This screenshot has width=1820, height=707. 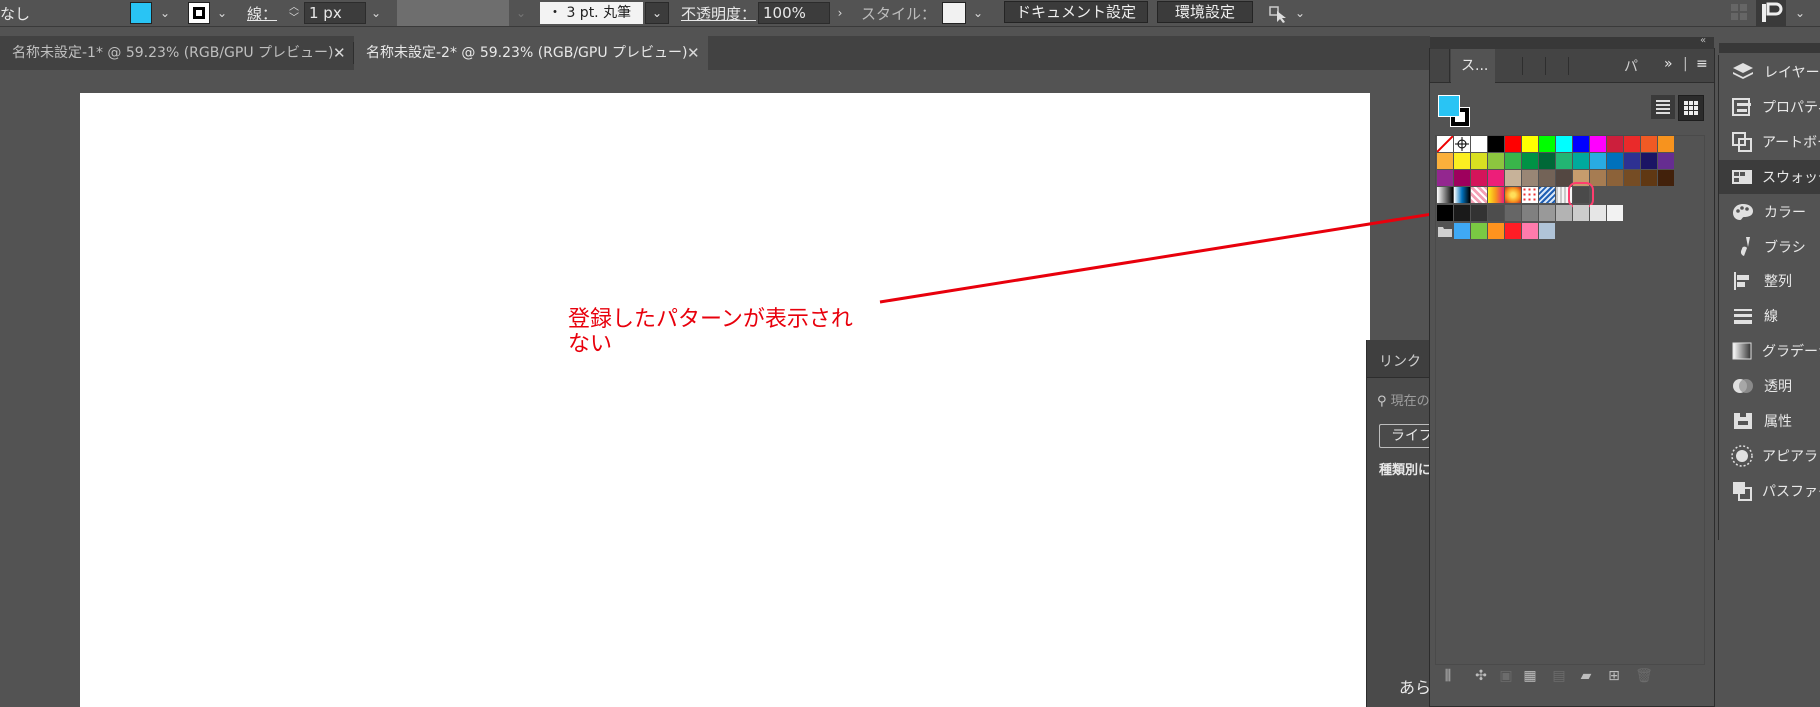 What do you see at coordinates (1703, 40) in the screenshot?
I see `collapse-icon: «` at bounding box center [1703, 40].